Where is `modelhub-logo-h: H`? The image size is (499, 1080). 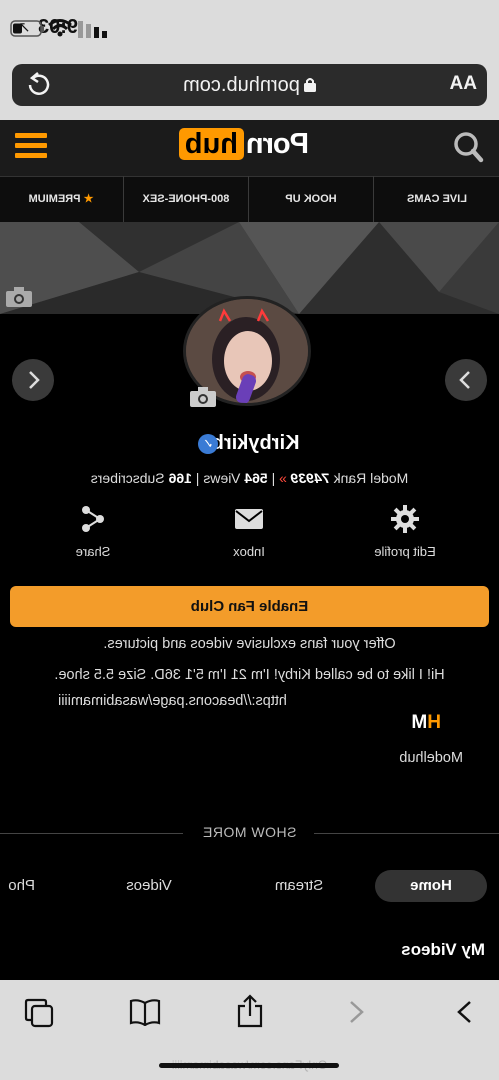
modelhub-logo-h: H is located at coordinates (434, 722).